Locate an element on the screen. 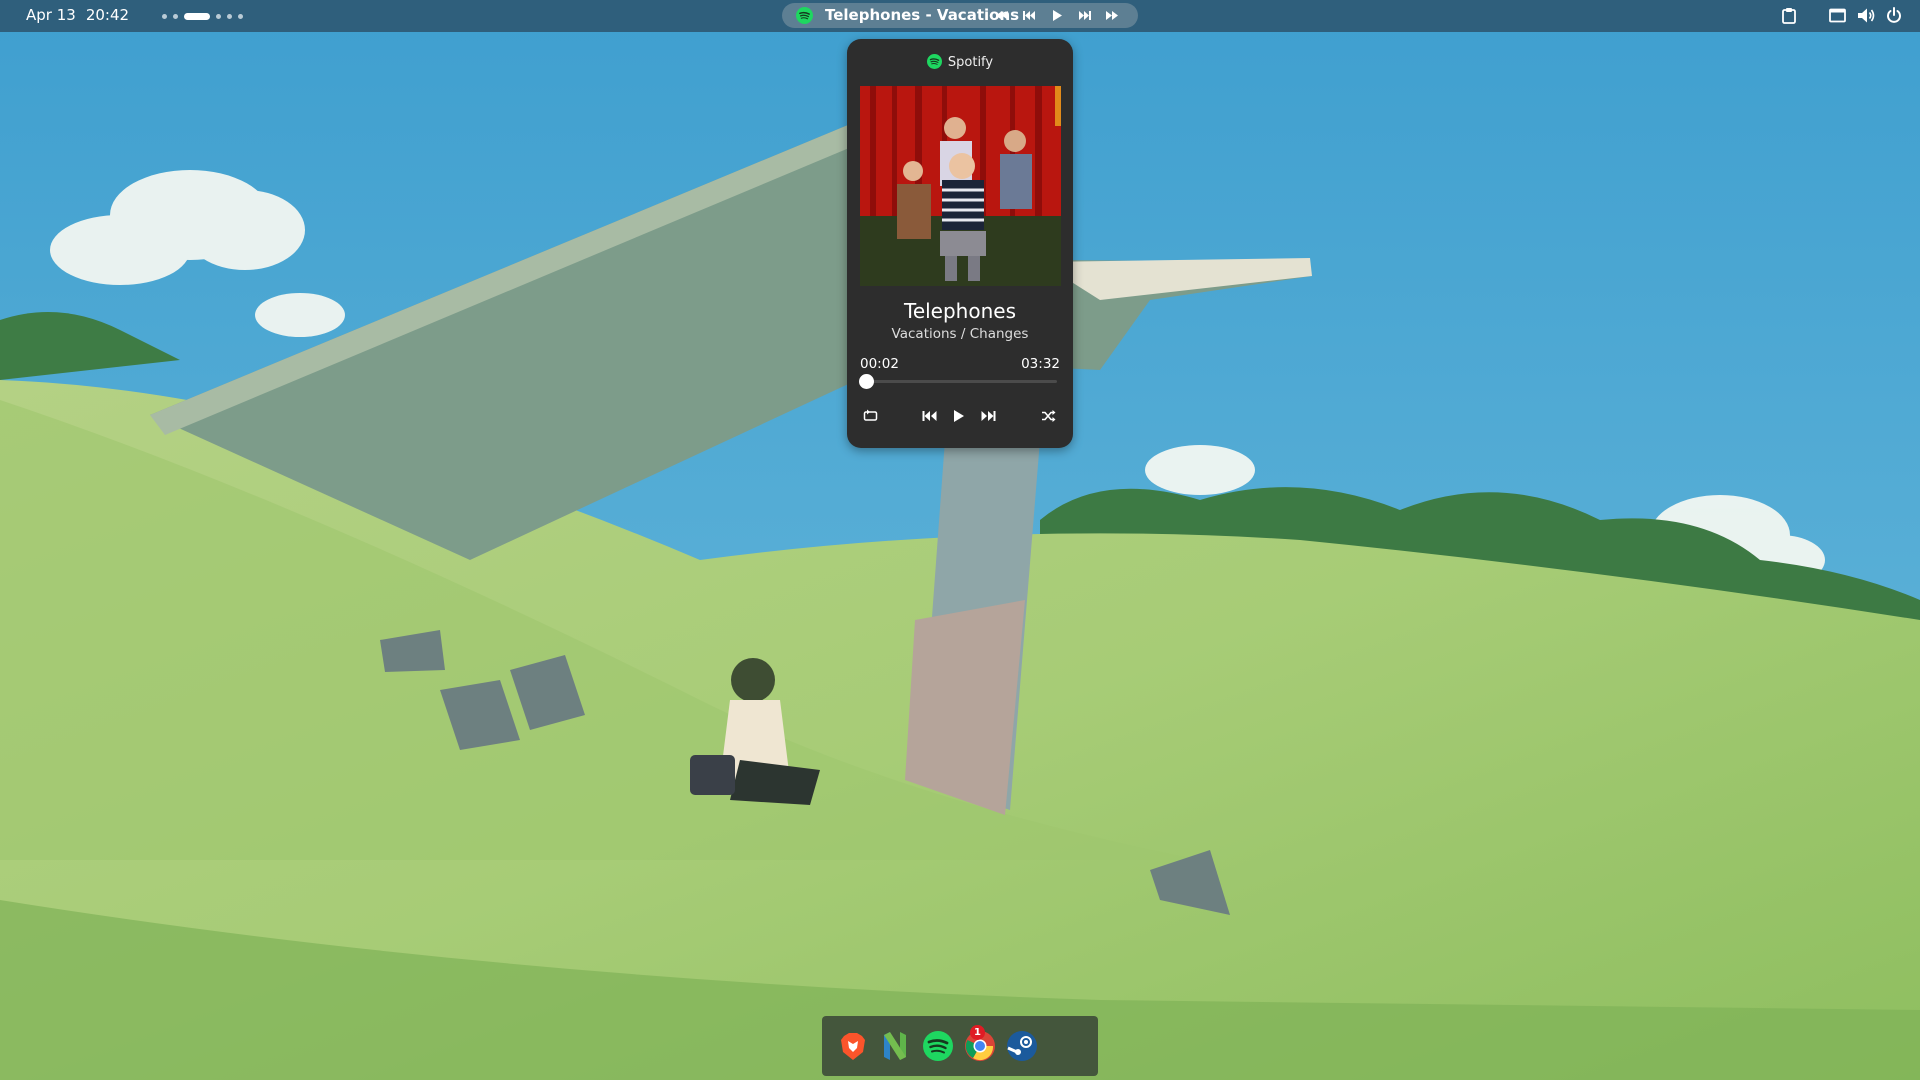 The width and height of the screenshot is (1920, 1080). volume-icon is located at coordinates (1866, 15).